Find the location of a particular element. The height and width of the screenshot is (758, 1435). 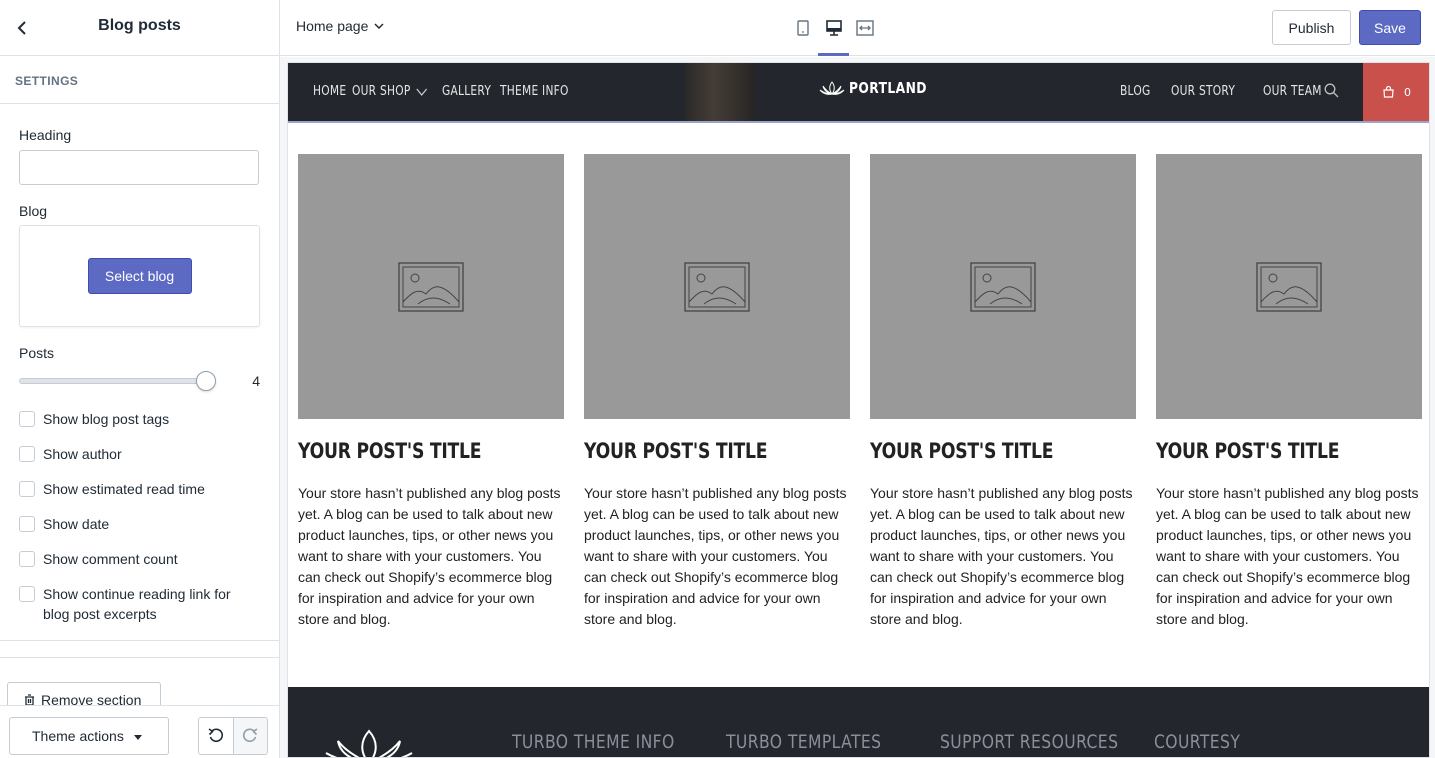

footer-heading-support: SUPPORT RESOURCES is located at coordinates (1029, 742).